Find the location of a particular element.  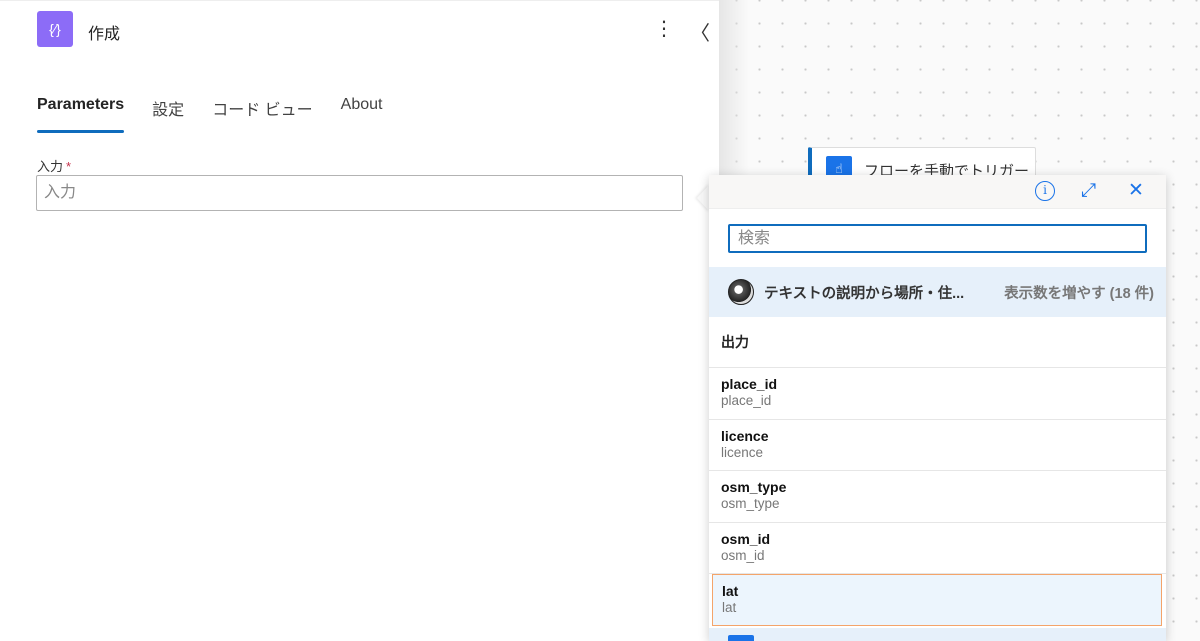

item-desc: osm_id is located at coordinates (743, 555).